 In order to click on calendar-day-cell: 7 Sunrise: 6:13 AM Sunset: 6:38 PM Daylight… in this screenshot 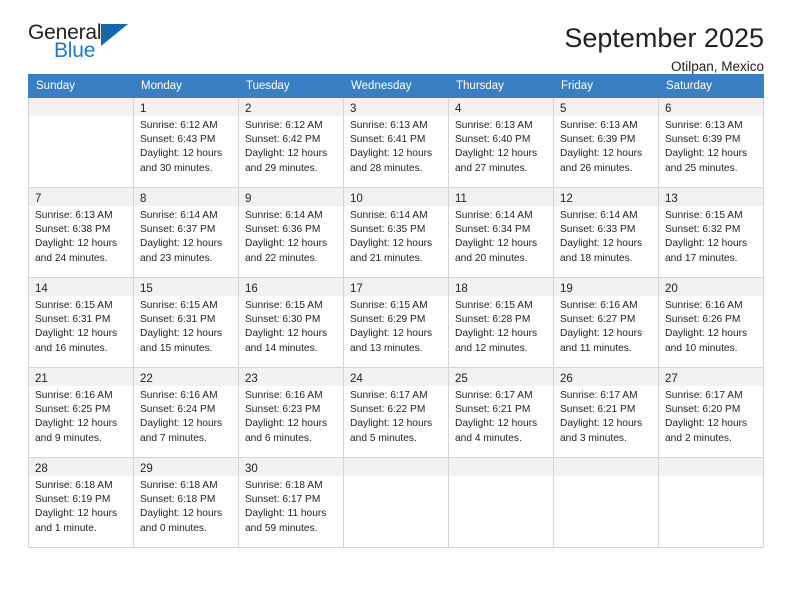, I will do `click(81, 232)`.